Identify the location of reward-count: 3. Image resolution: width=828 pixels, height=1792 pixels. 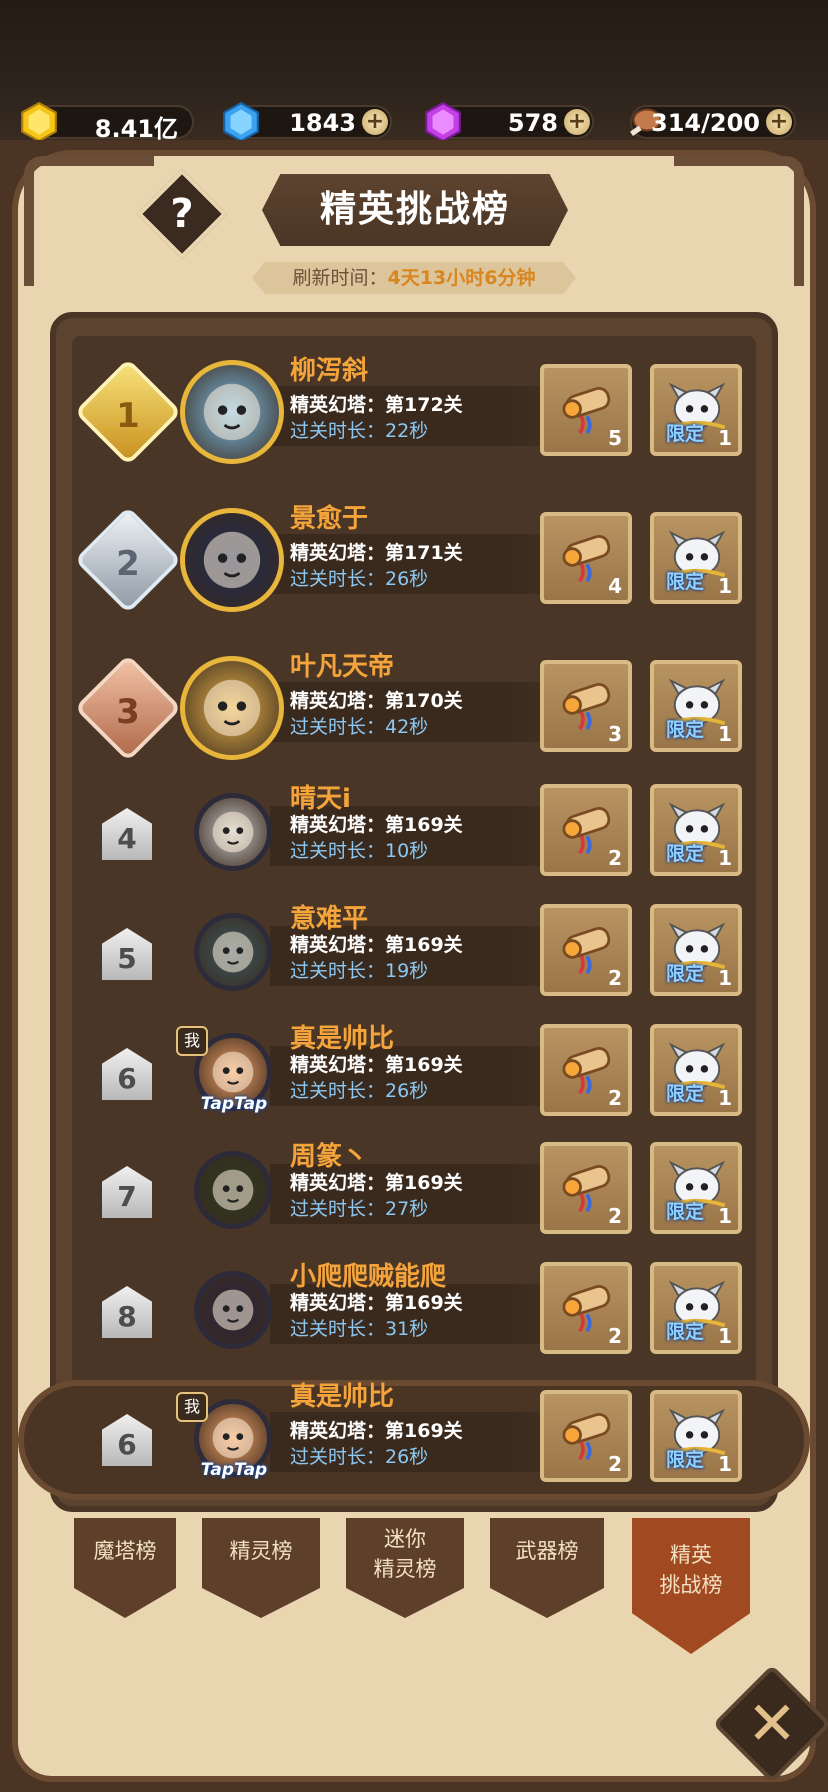
(615, 734).